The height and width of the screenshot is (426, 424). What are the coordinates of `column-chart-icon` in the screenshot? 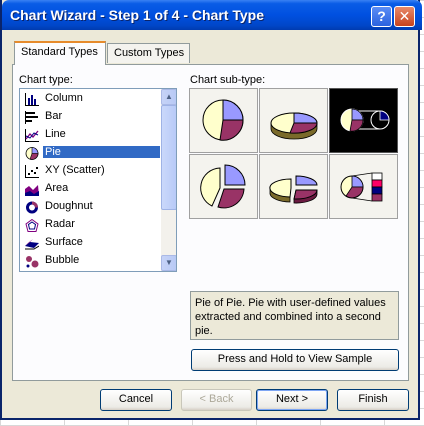 It's located at (32, 99).